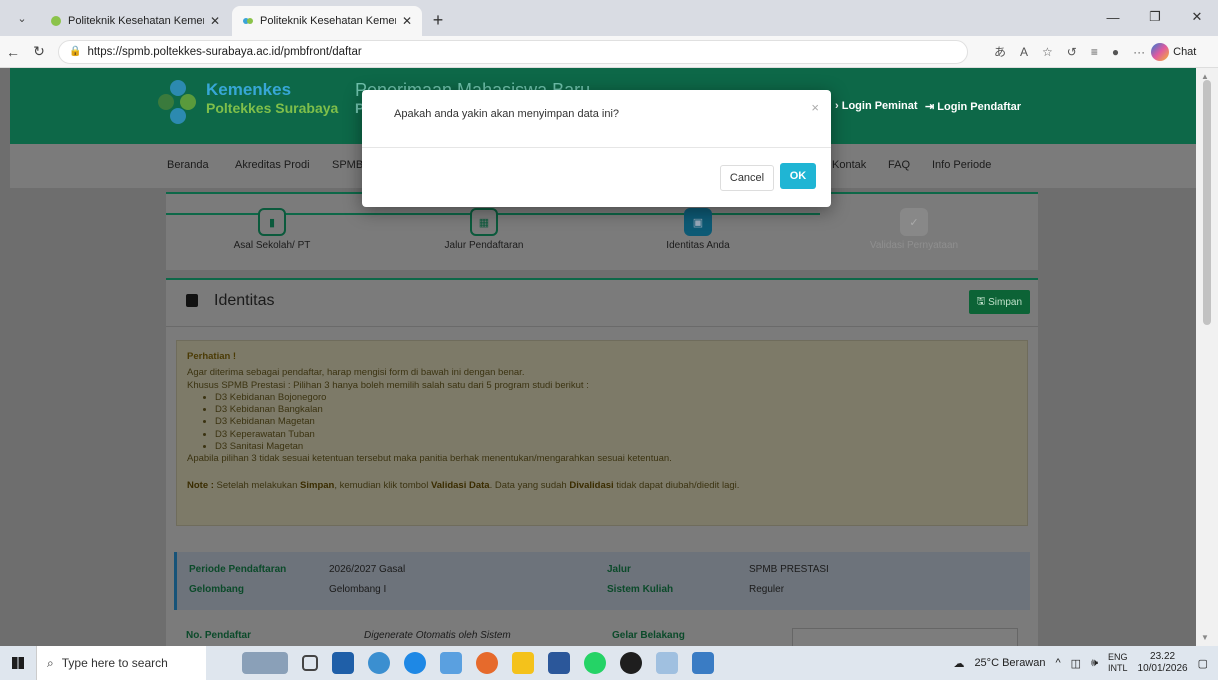 The height and width of the screenshot is (680, 1218). I want to click on login-pendaftar-link: ⇥ Login Pendaftar, so click(973, 106).